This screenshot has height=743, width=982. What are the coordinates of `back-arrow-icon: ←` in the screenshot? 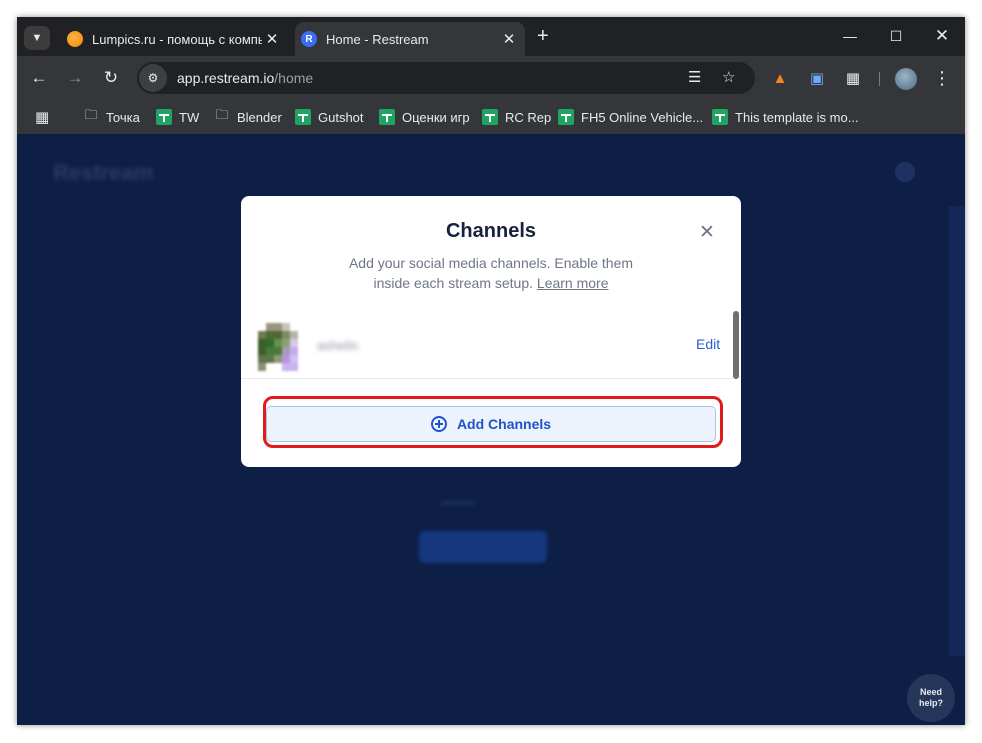 It's located at (39, 78).